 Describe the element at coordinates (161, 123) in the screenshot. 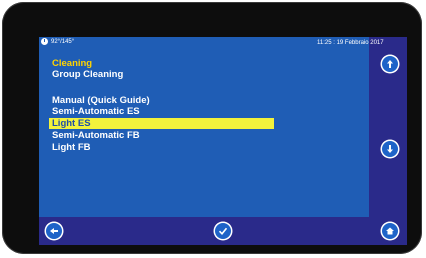

I see `menu-item-light-es: Light ES` at that location.